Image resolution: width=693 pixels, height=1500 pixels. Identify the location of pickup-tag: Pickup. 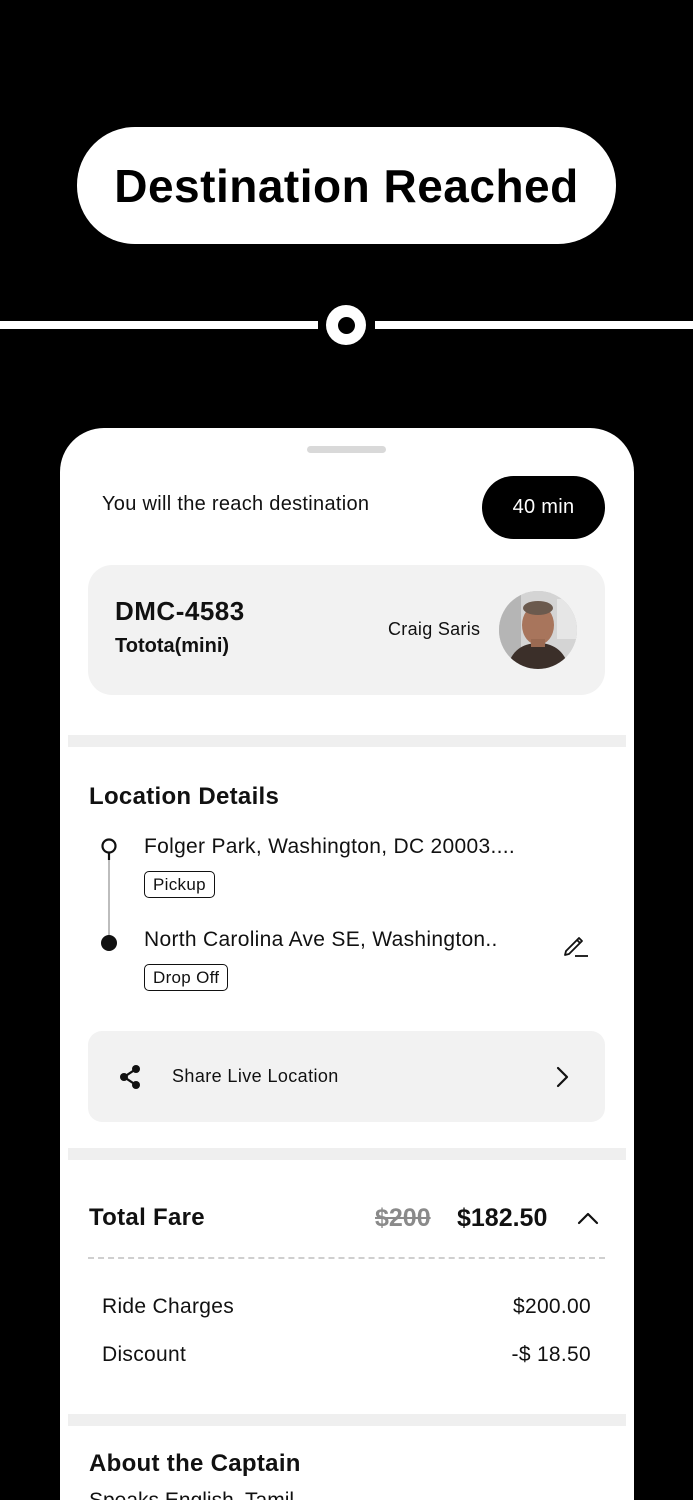
(179, 884).